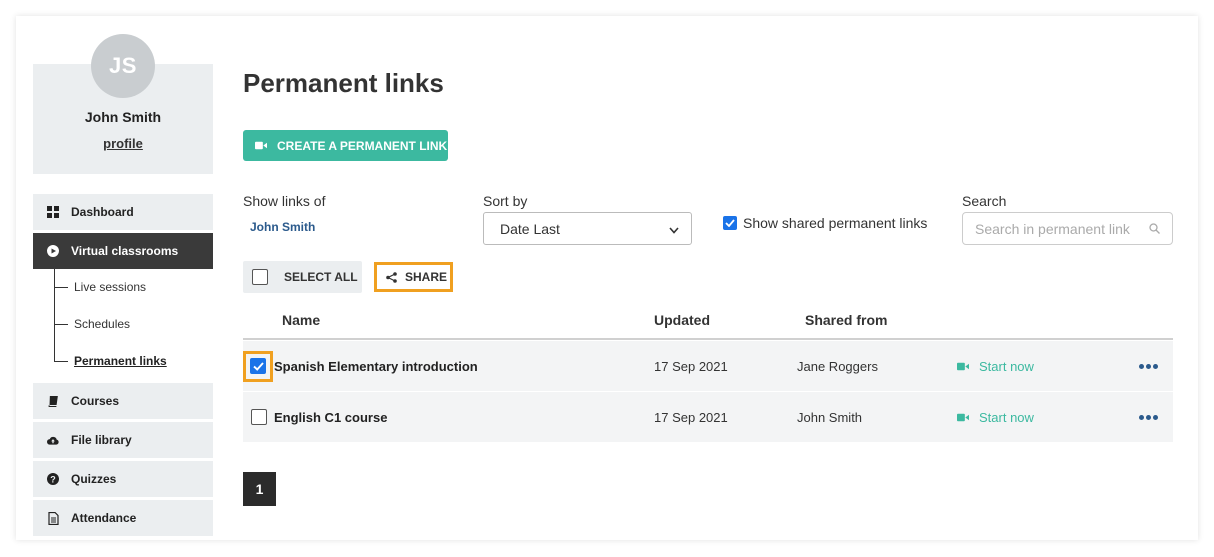 The height and width of the screenshot is (557, 1214). I want to click on create-permanent-link-button: CREATE A PERMANENT LINK, so click(345, 145).